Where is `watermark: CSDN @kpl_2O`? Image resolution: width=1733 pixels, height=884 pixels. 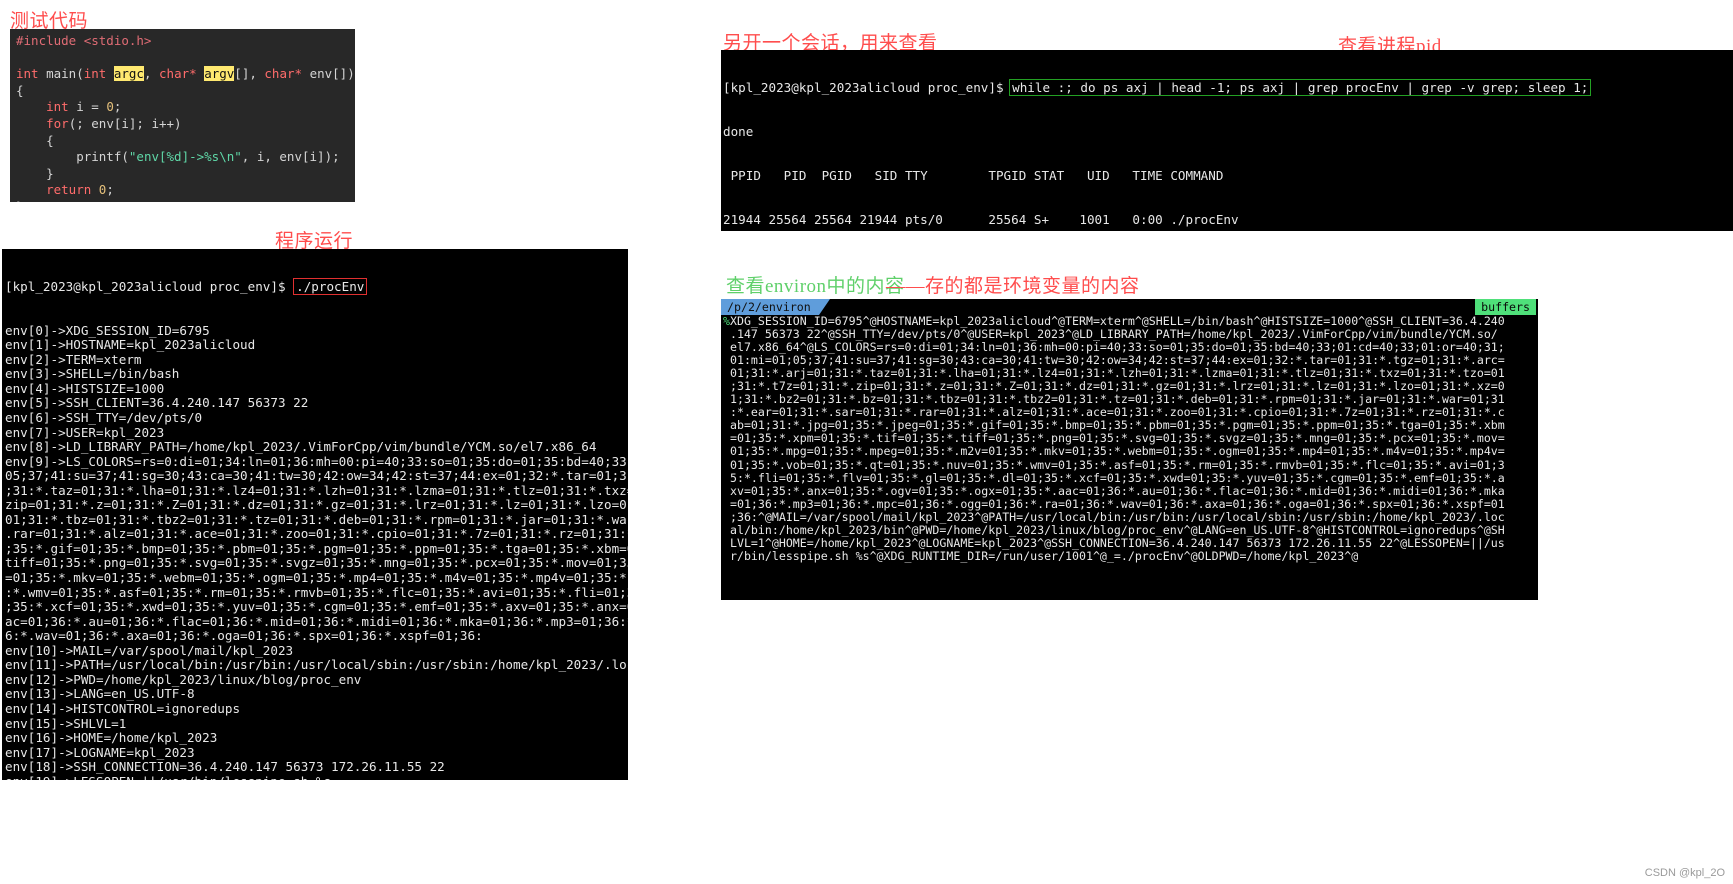 watermark: CSDN @kpl_2O is located at coordinates (1684, 873).